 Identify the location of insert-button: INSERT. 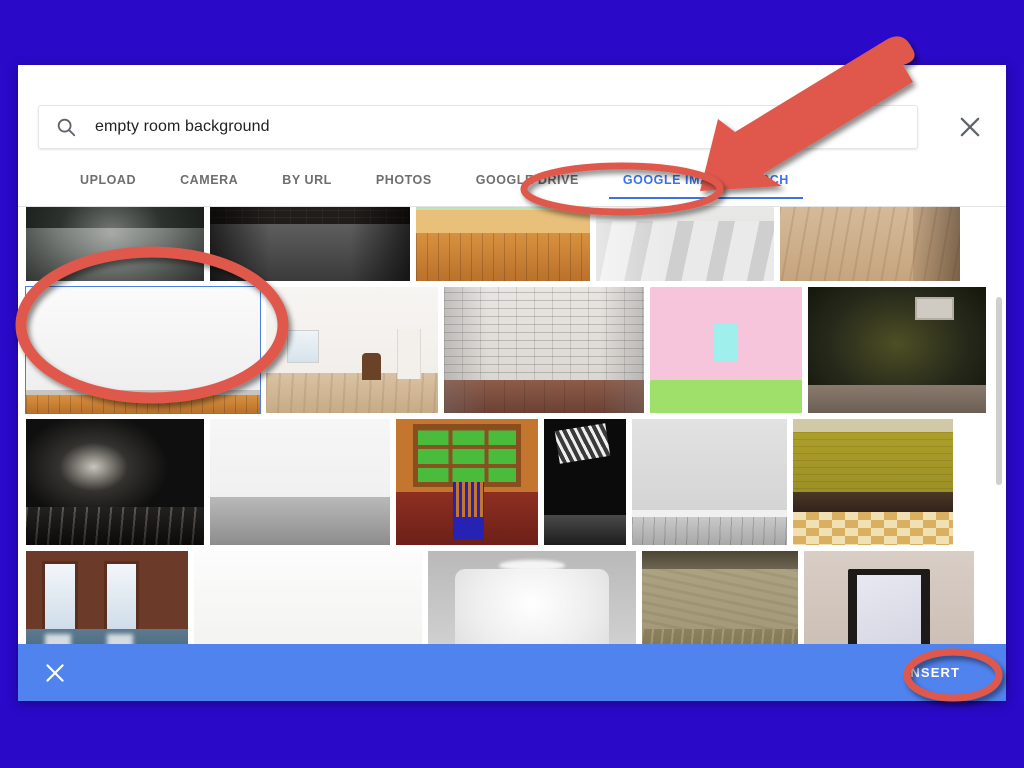
(933, 672).